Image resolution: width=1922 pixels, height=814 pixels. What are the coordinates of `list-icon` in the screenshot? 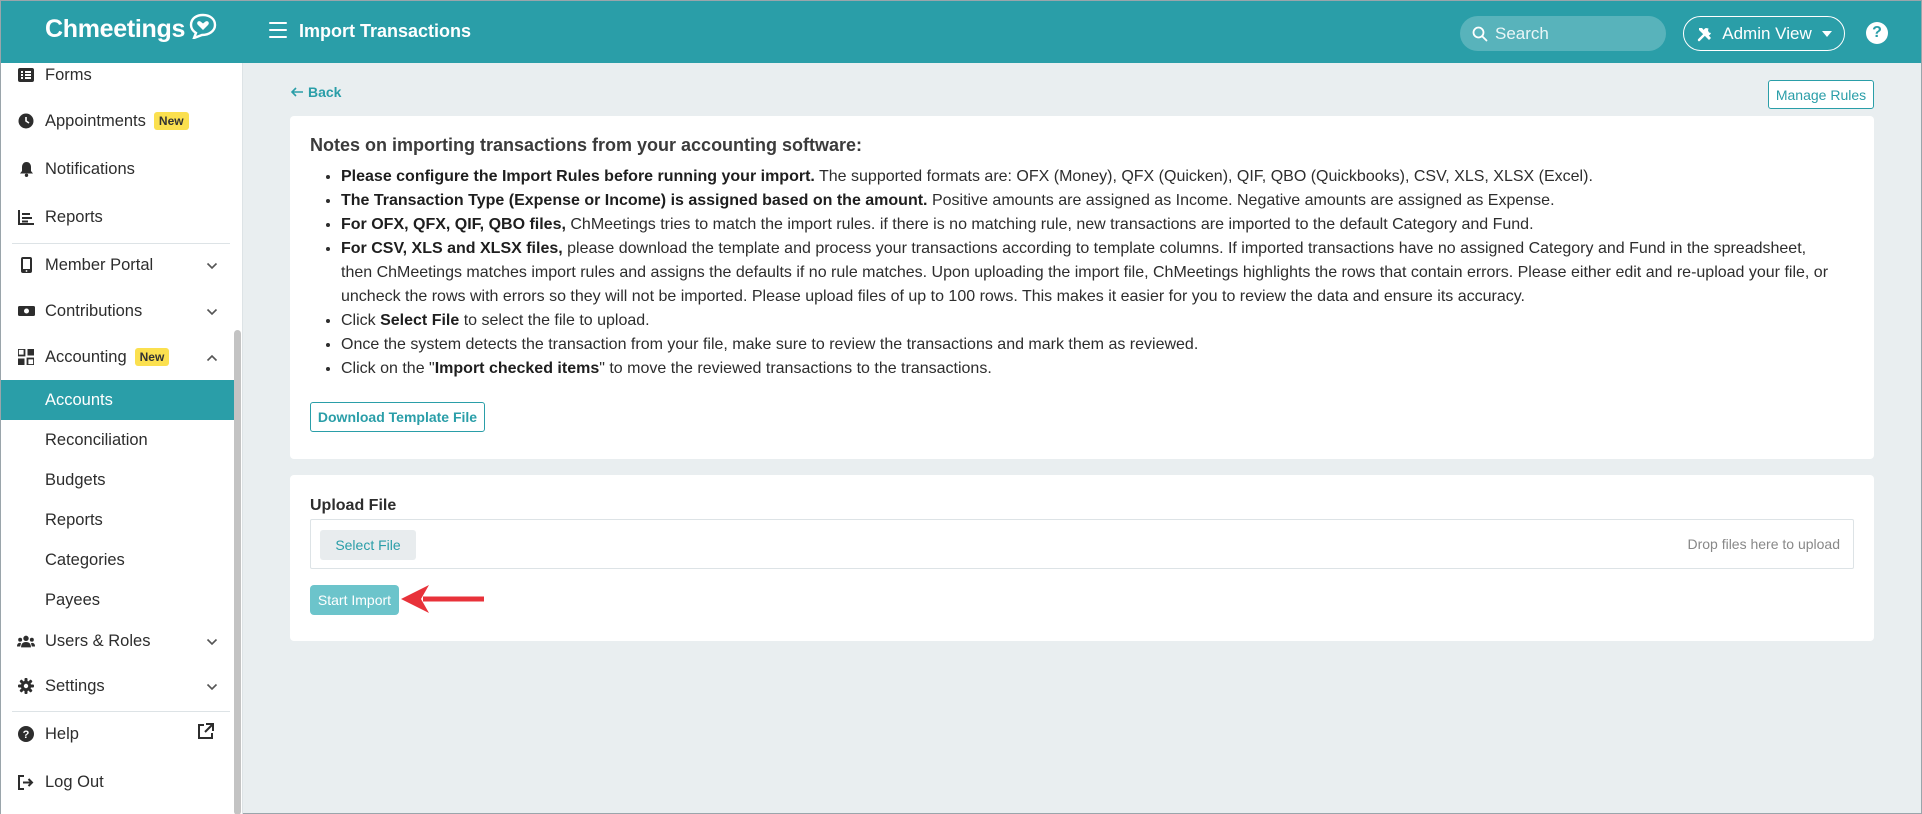 It's located at (26, 75).